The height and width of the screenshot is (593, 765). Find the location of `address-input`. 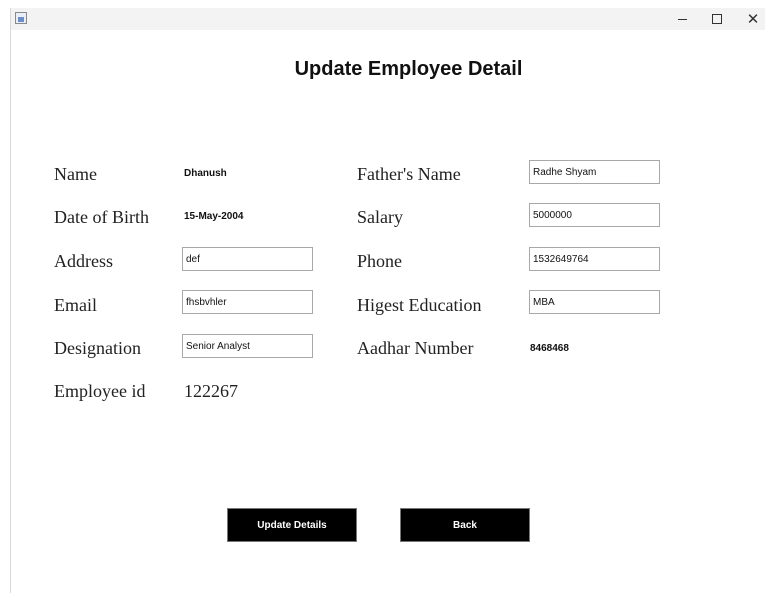

address-input is located at coordinates (247, 259).